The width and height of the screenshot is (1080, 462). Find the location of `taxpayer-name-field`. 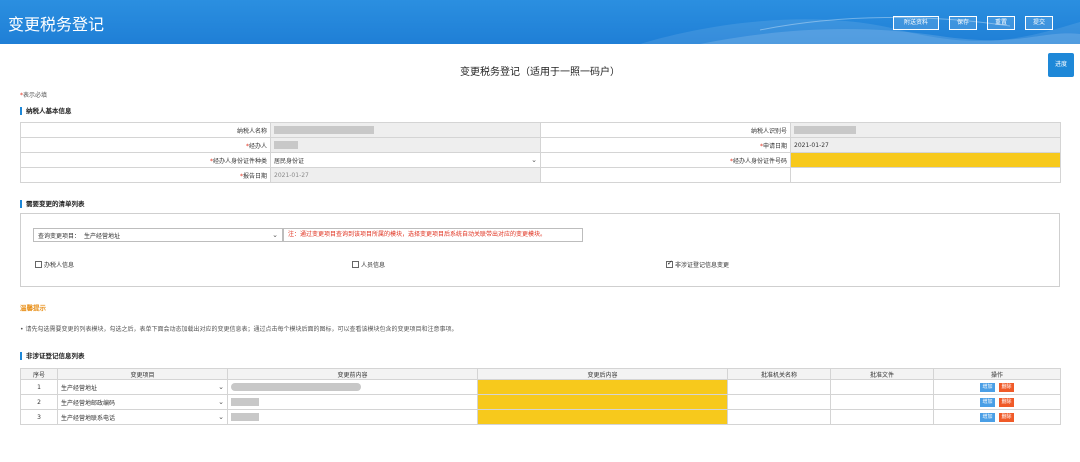

taxpayer-name-field is located at coordinates (405, 130).